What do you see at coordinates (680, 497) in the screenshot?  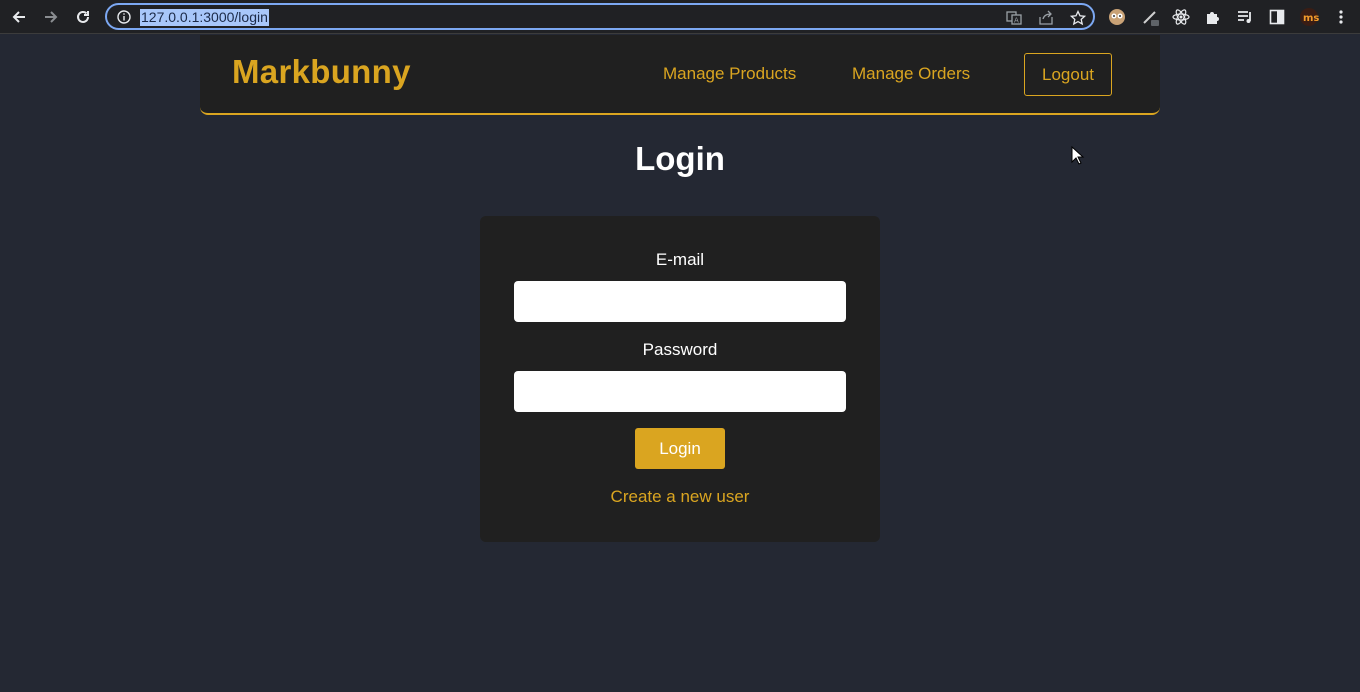 I see `create-user-link: Create a new user` at bounding box center [680, 497].